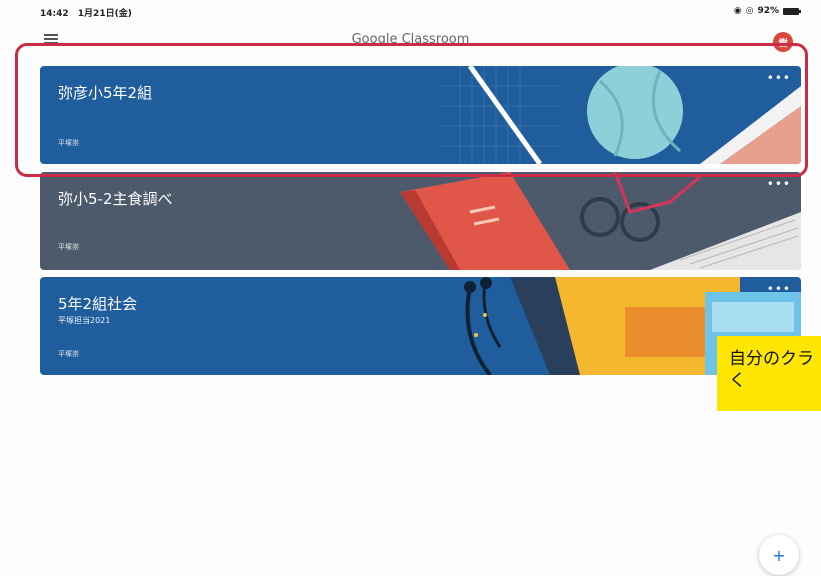 The height and width of the screenshot is (576, 821). I want to click on annotation-note: 自分のクラ く, so click(769, 373).